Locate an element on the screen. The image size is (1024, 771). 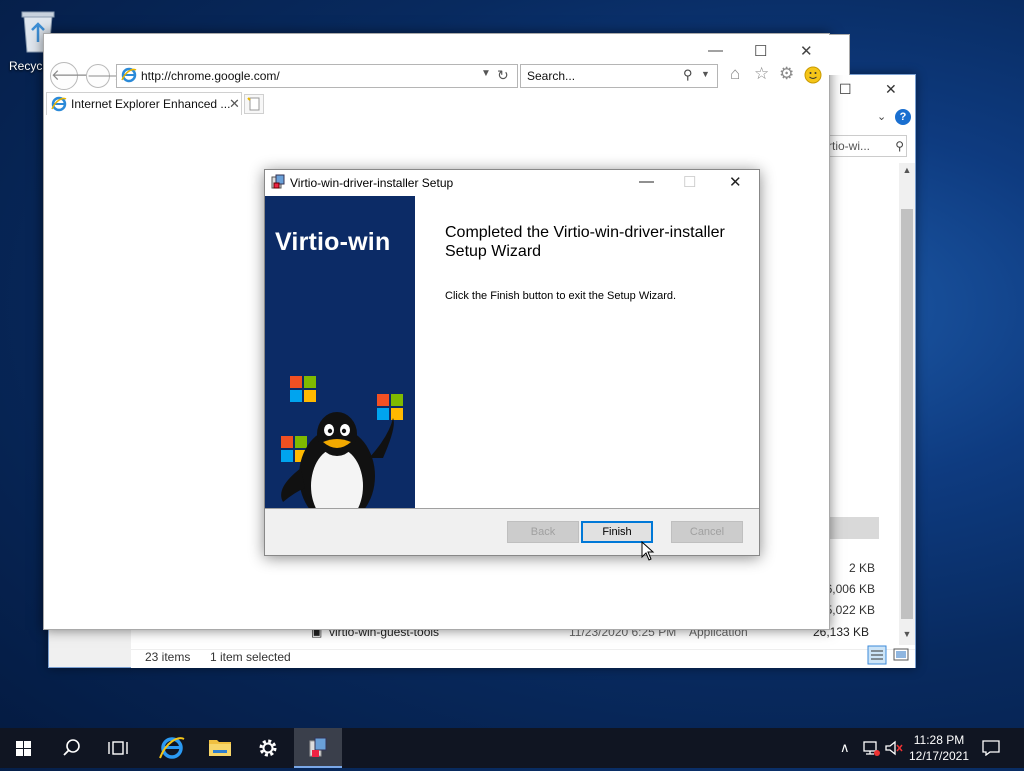
address-dropdown-icon: ▼ is located at coordinates (486, 73).